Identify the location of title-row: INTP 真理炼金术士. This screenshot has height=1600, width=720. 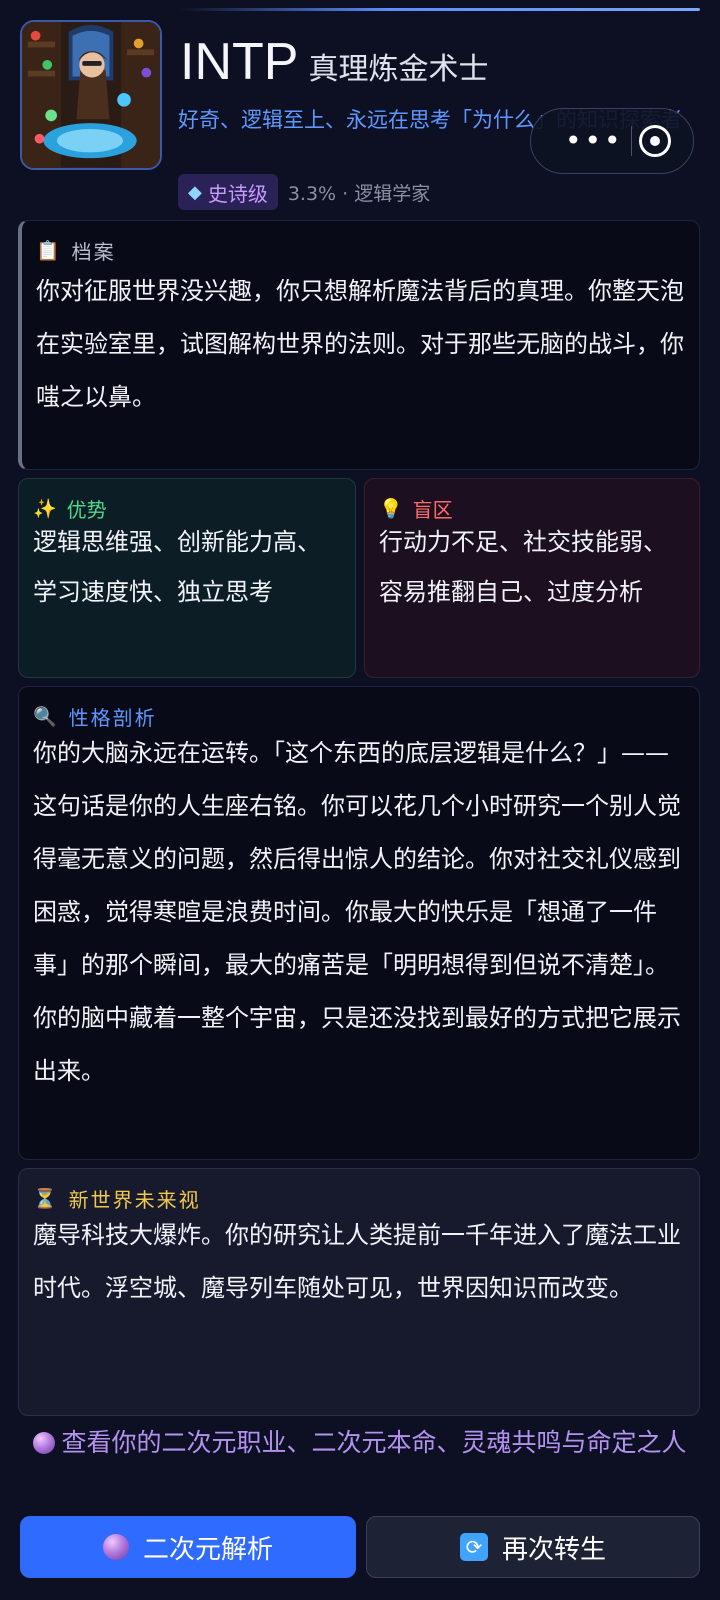
(334, 67).